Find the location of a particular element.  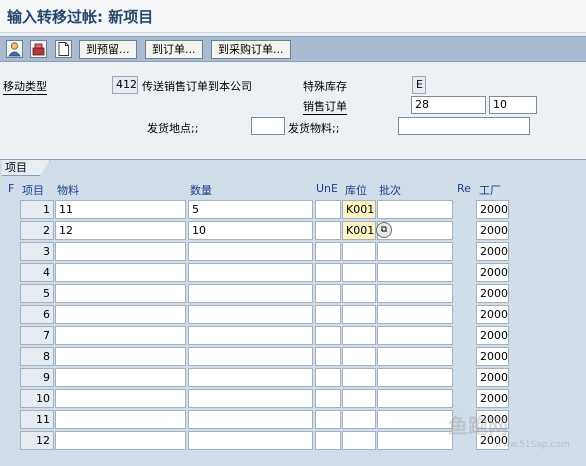

column-header-storage-location: 库位 is located at coordinates (356, 190).